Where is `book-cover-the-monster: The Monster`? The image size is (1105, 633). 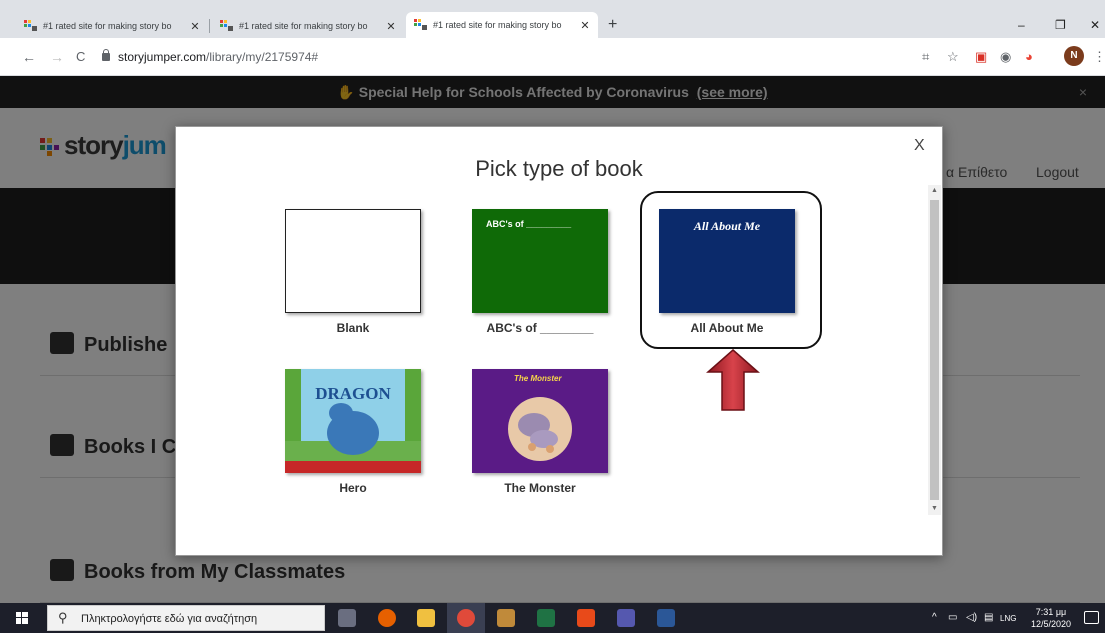 book-cover-the-monster: The Monster is located at coordinates (540, 421).